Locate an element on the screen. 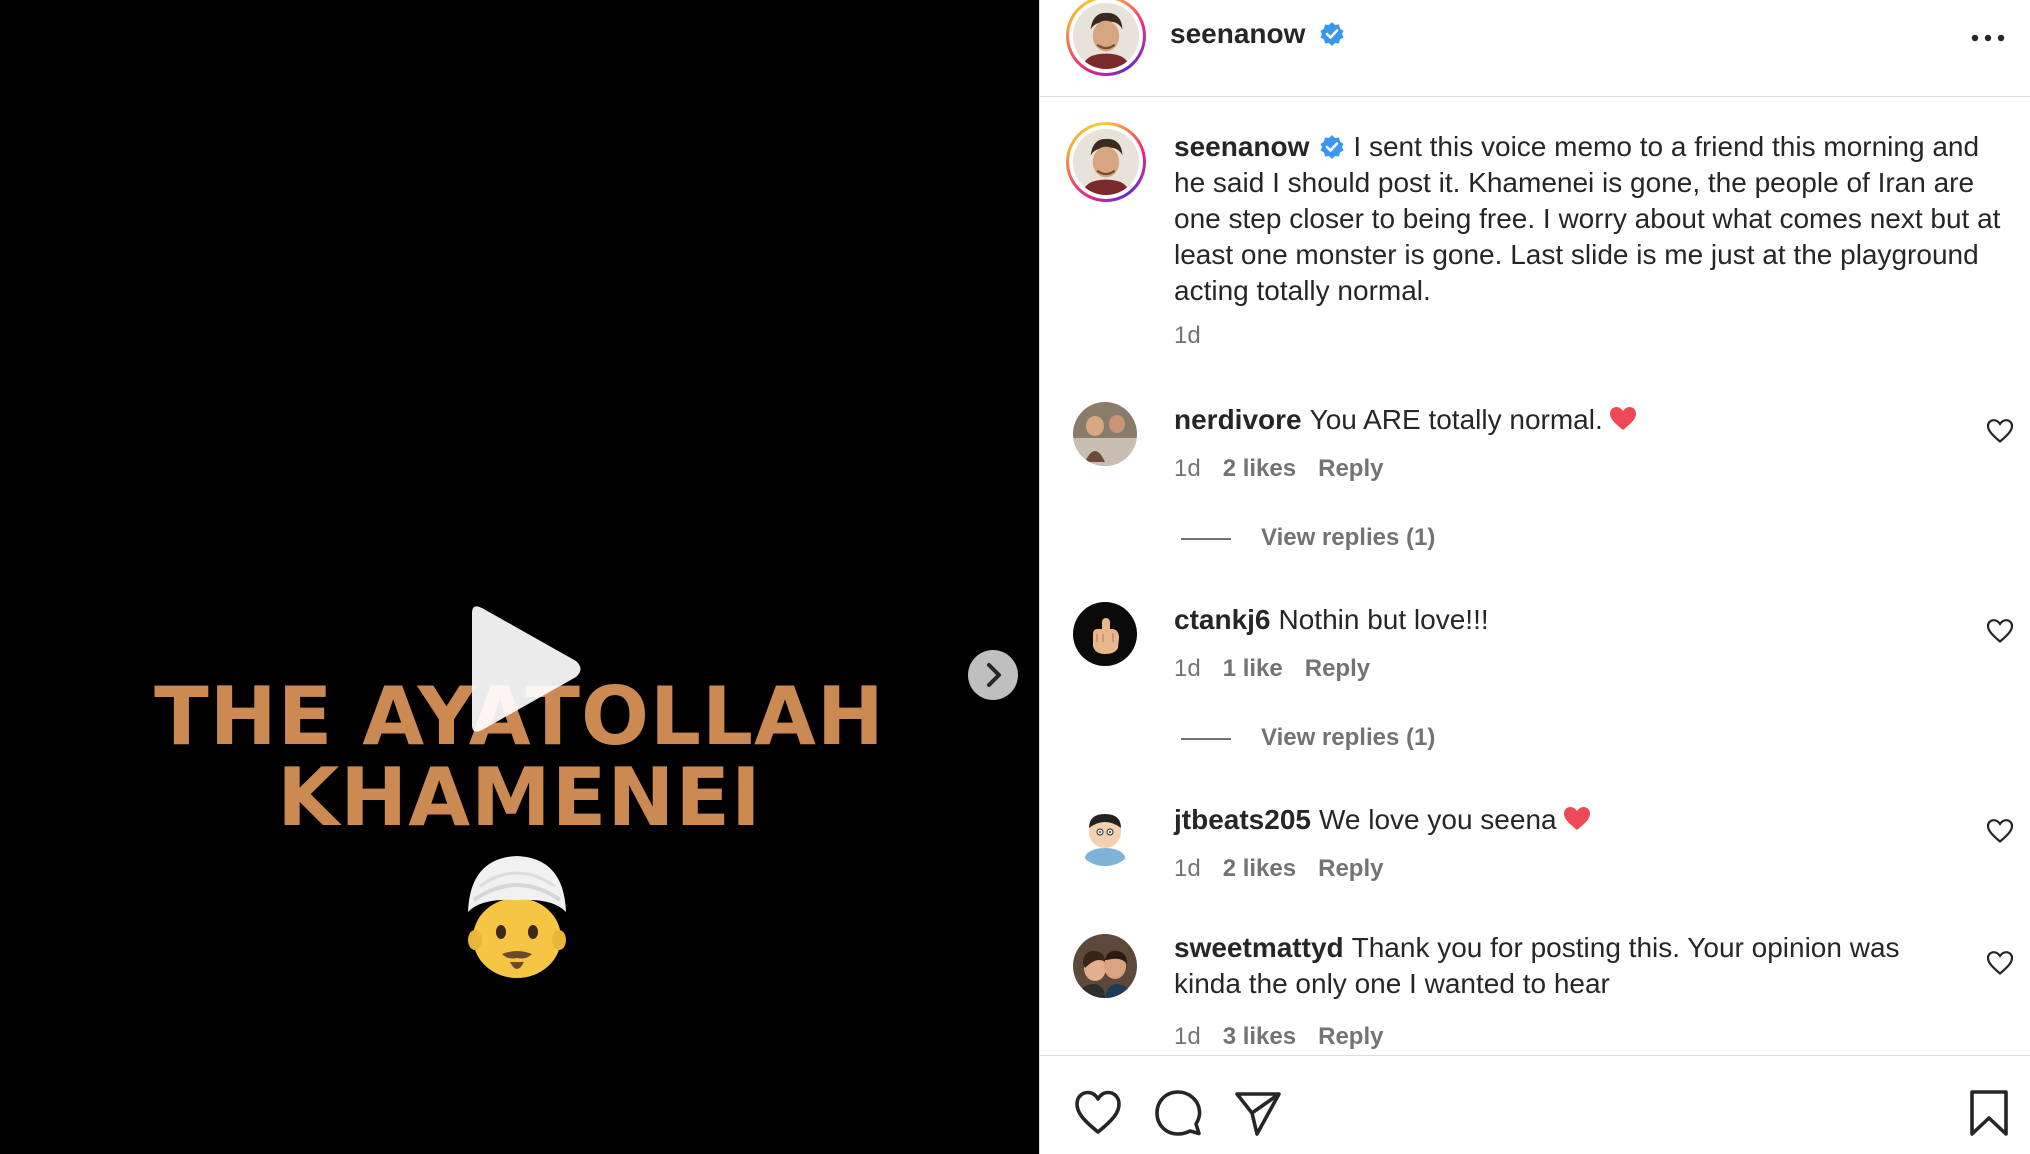 This screenshot has width=2030, height=1154. man-with-turban-emoji is located at coordinates (517, 917).